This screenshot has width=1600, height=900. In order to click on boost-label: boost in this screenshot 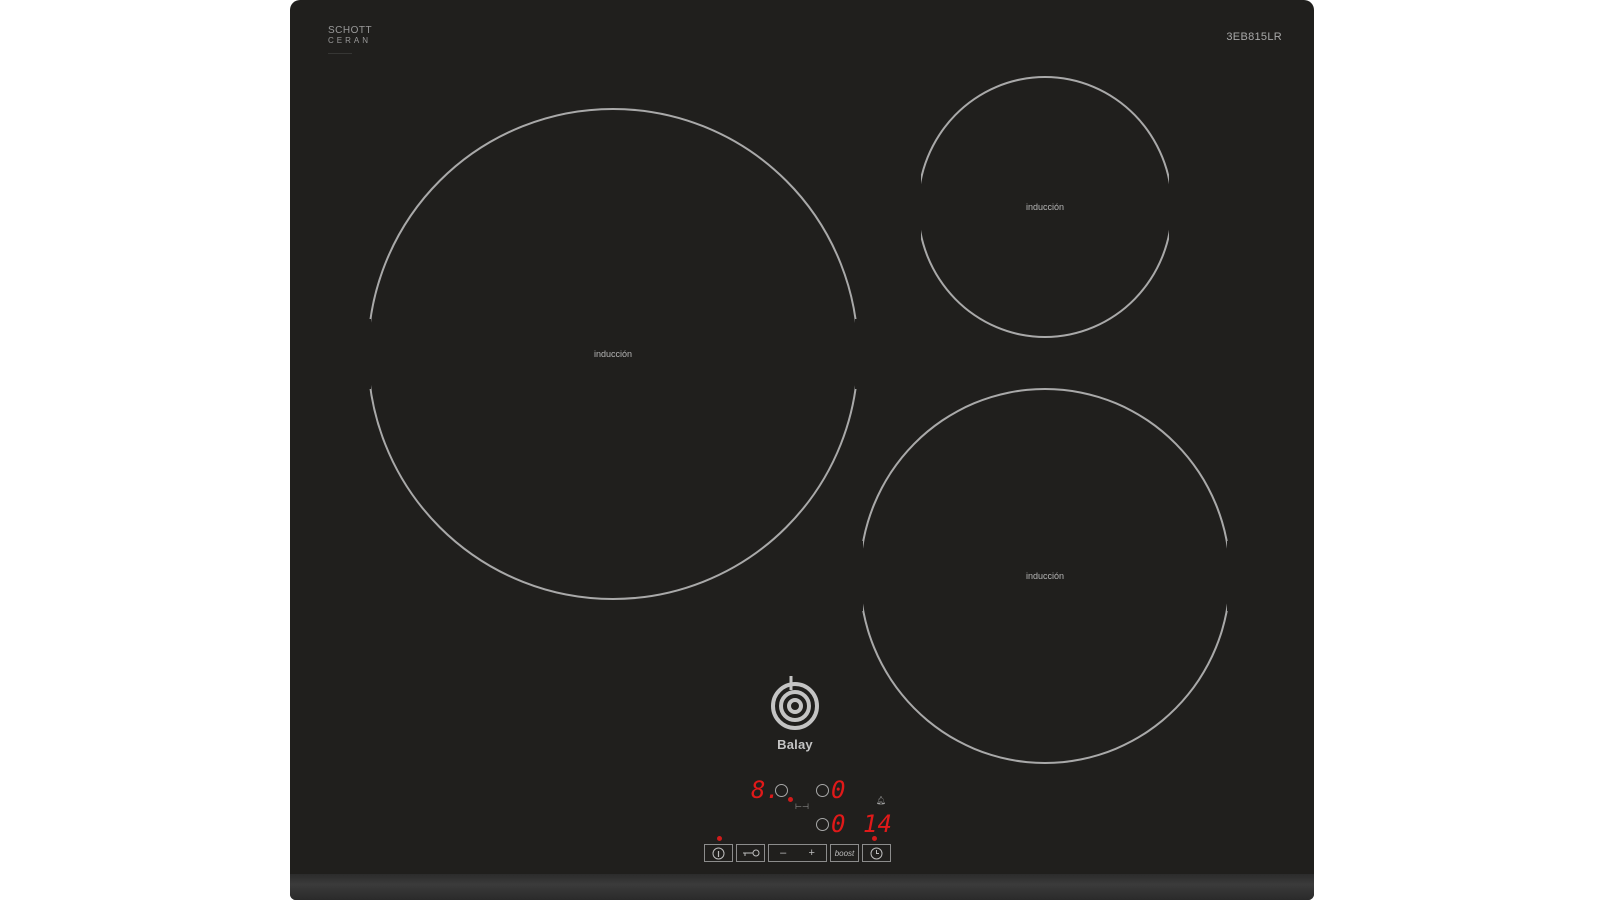, I will do `click(844, 853)`.